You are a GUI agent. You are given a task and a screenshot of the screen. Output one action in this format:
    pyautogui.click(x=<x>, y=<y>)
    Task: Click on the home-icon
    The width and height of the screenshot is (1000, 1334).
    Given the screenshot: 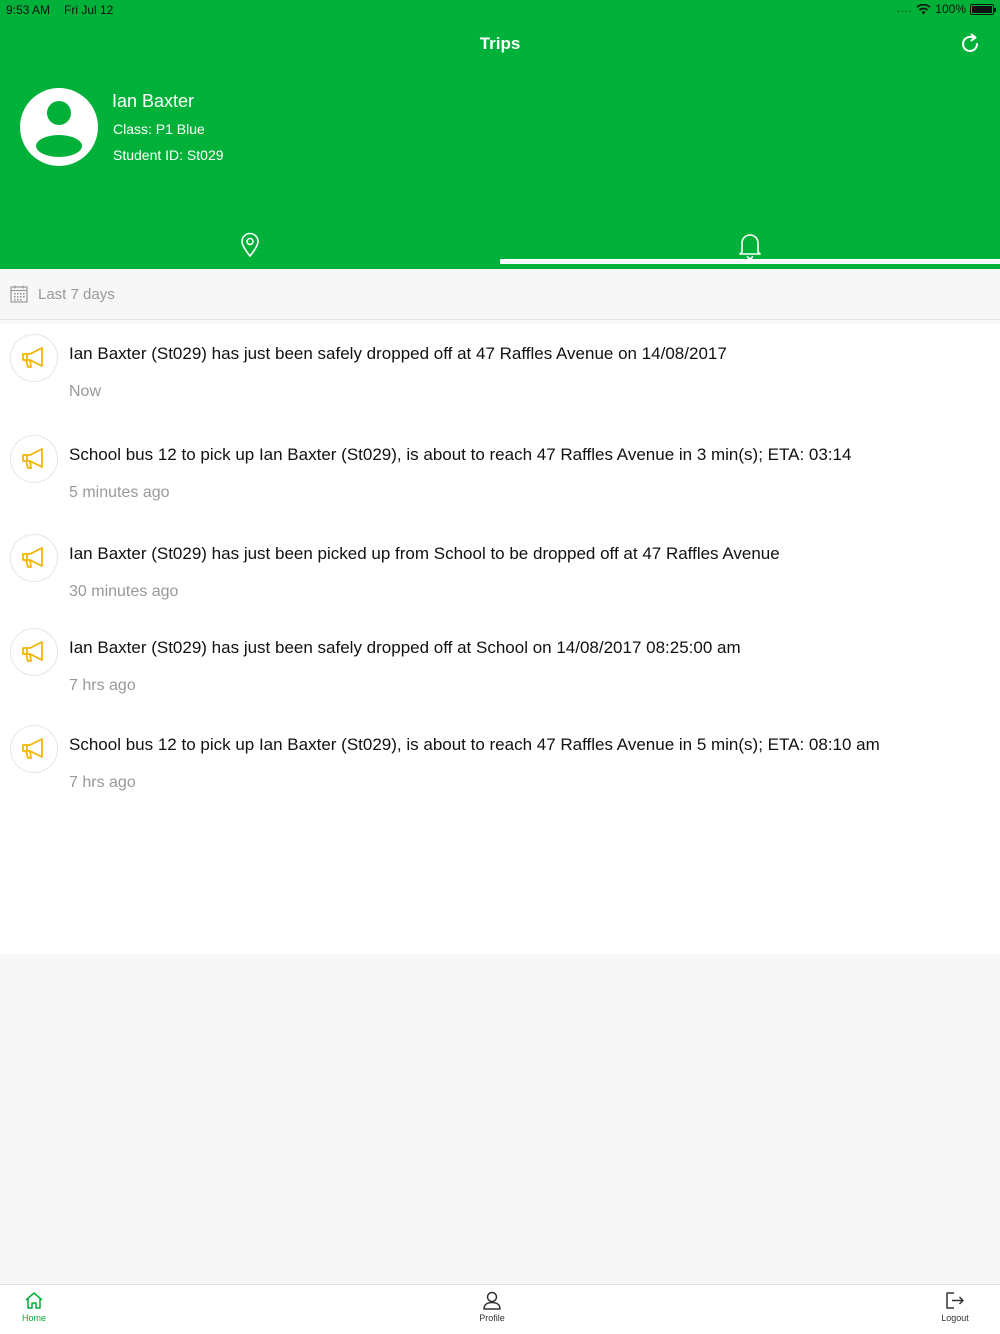 What is the action you would take?
    pyautogui.click(x=34, y=1300)
    